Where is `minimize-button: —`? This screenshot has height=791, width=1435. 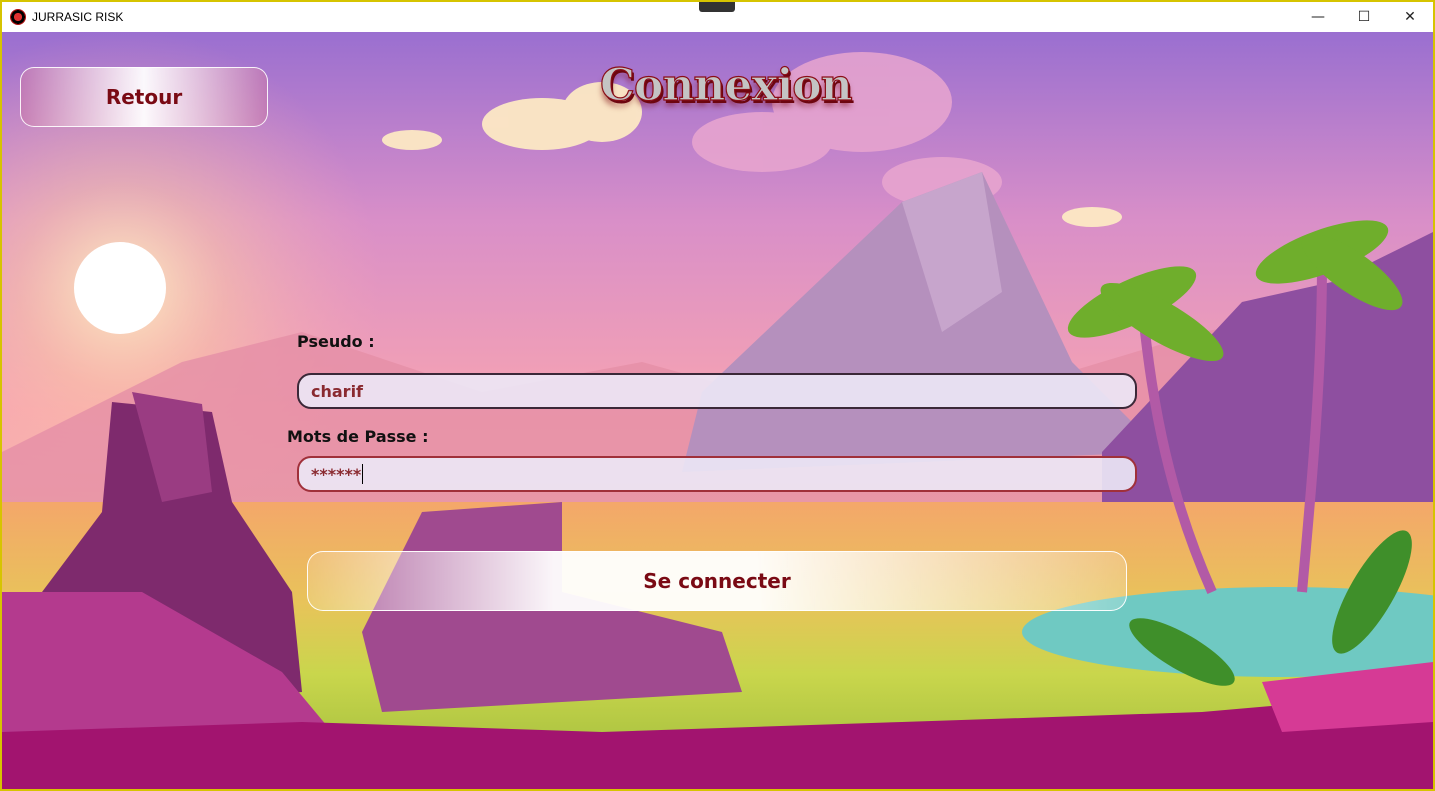 minimize-button: — is located at coordinates (1318, 17).